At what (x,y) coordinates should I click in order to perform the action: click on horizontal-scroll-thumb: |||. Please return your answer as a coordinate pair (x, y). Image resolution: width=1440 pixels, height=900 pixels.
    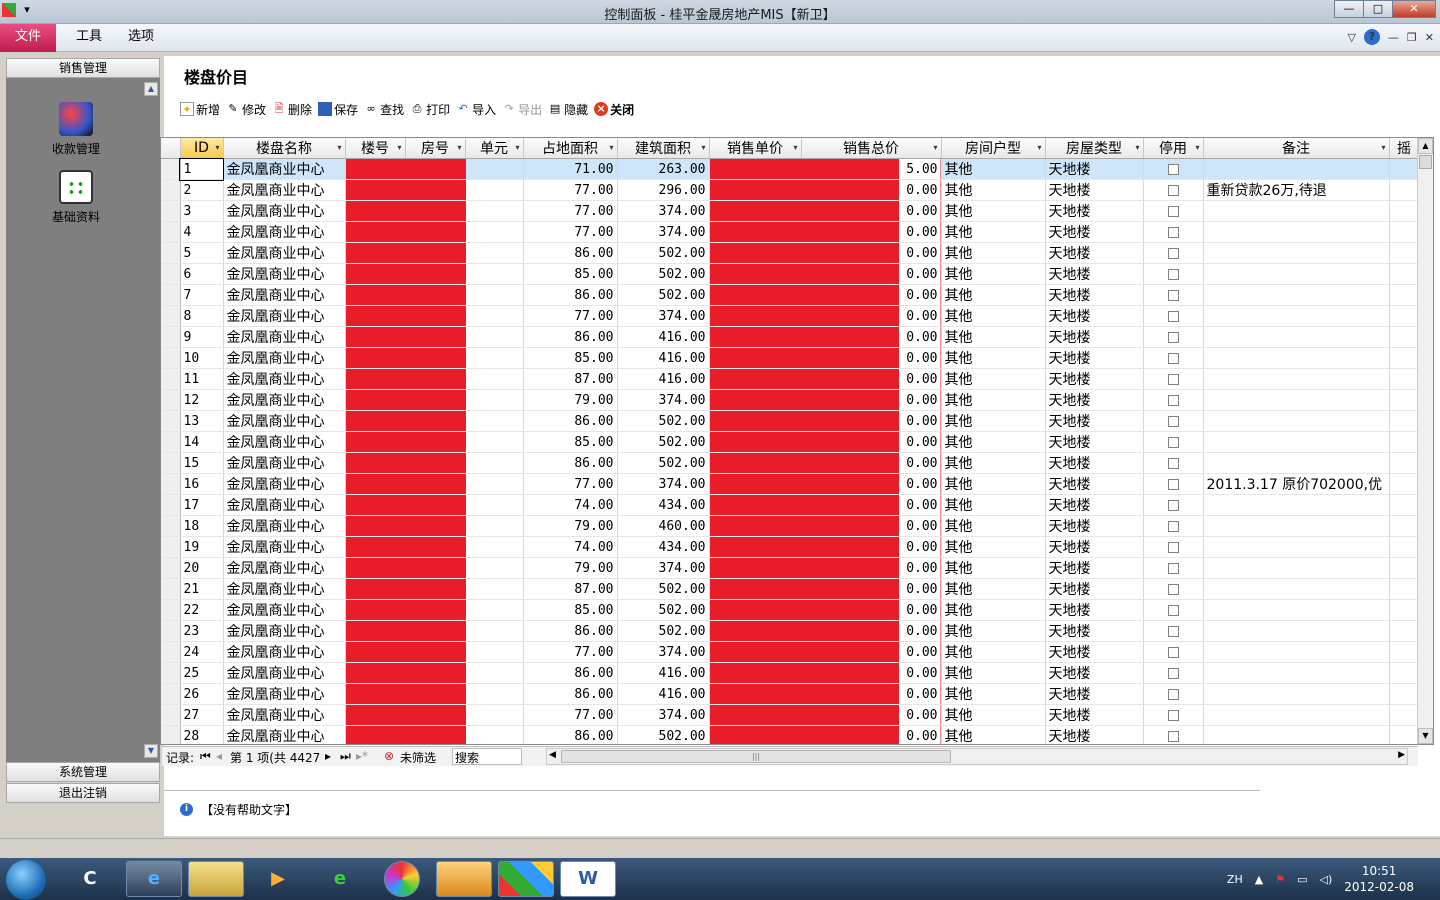
    Looking at the image, I should click on (756, 756).